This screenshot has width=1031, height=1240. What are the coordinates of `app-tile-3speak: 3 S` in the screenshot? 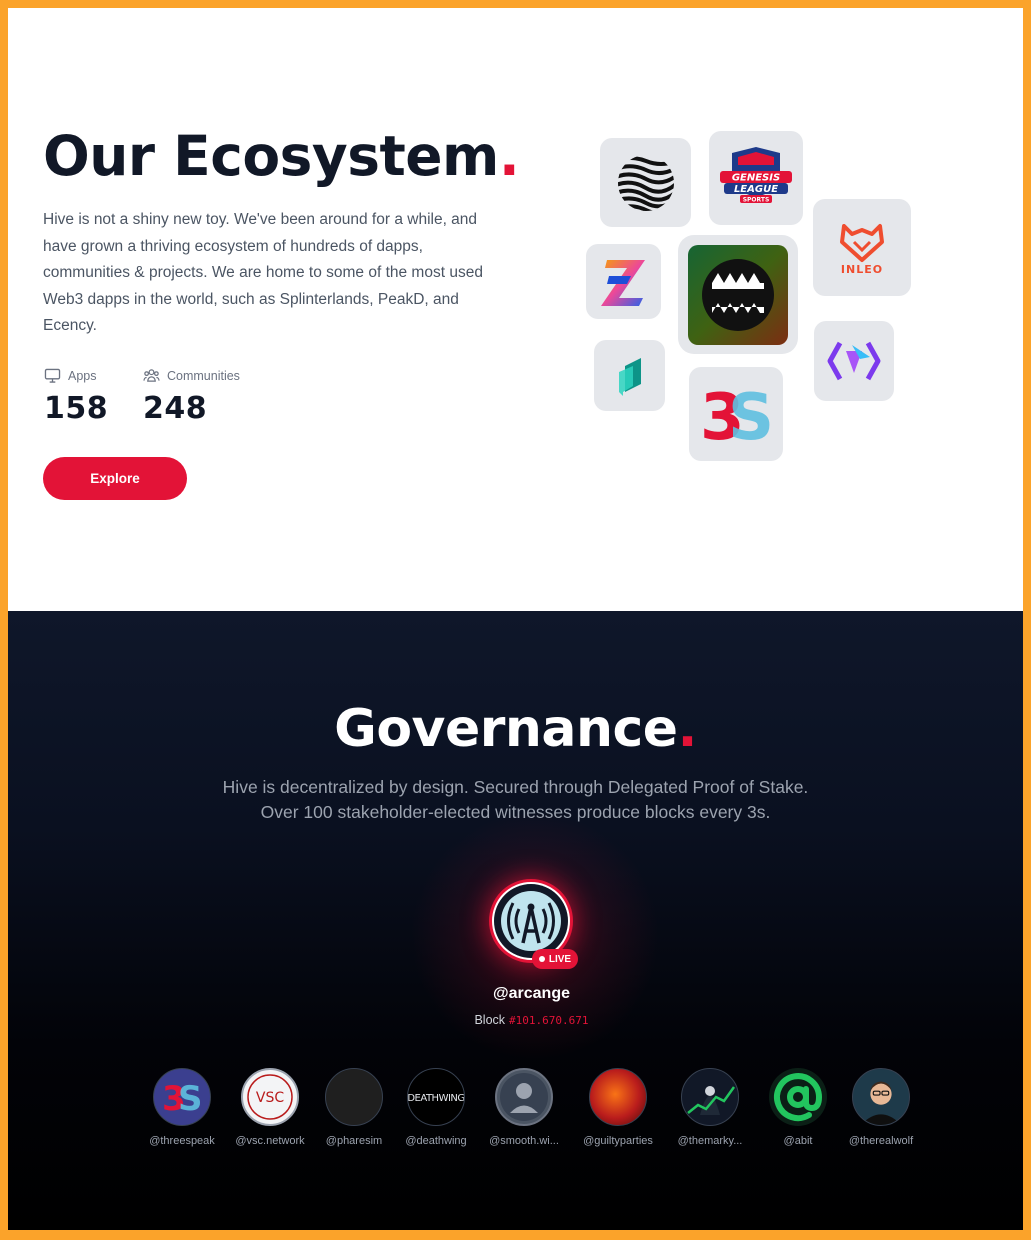 It's located at (736, 414).